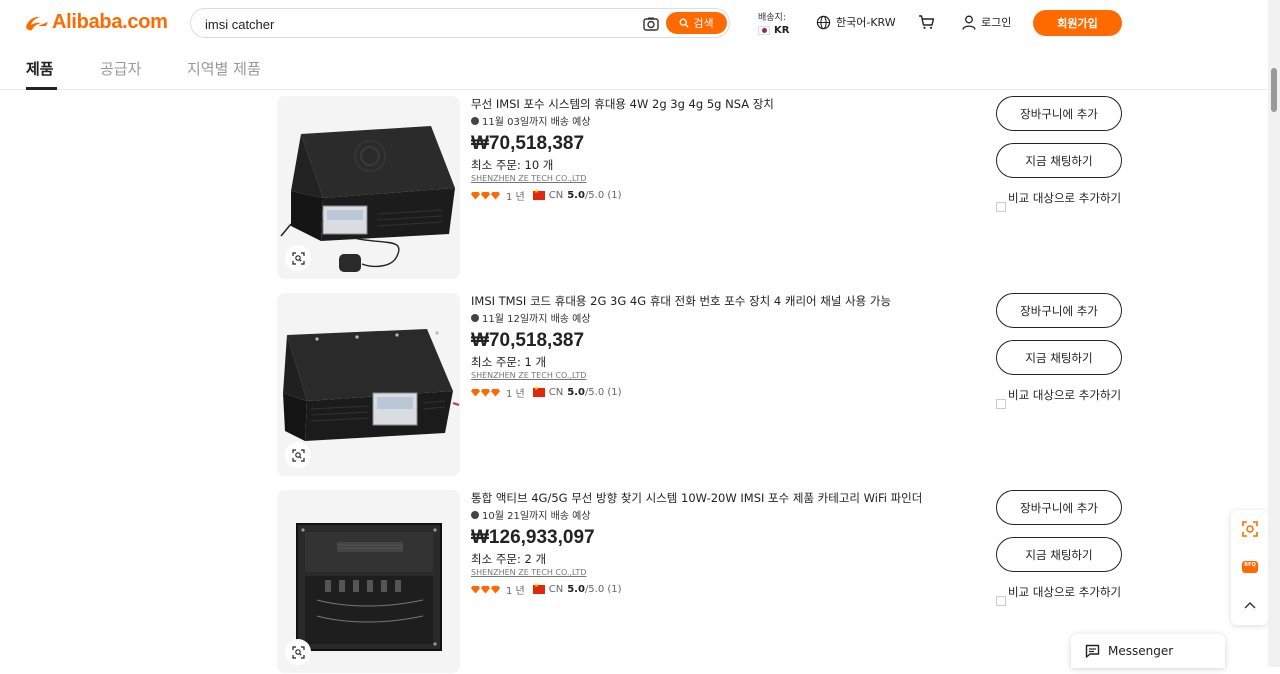  What do you see at coordinates (533, 537) in the screenshot?
I see `product-price: ₩126,933,097` at bounding box center [533, 537].